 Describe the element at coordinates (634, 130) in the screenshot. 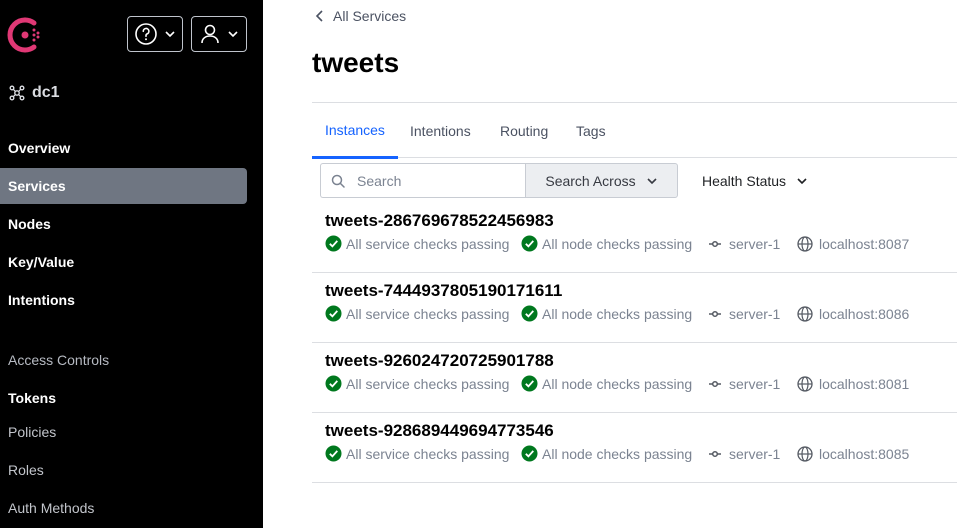

I see `tab-bar: Instances Intentions Routing Tags` at that location.